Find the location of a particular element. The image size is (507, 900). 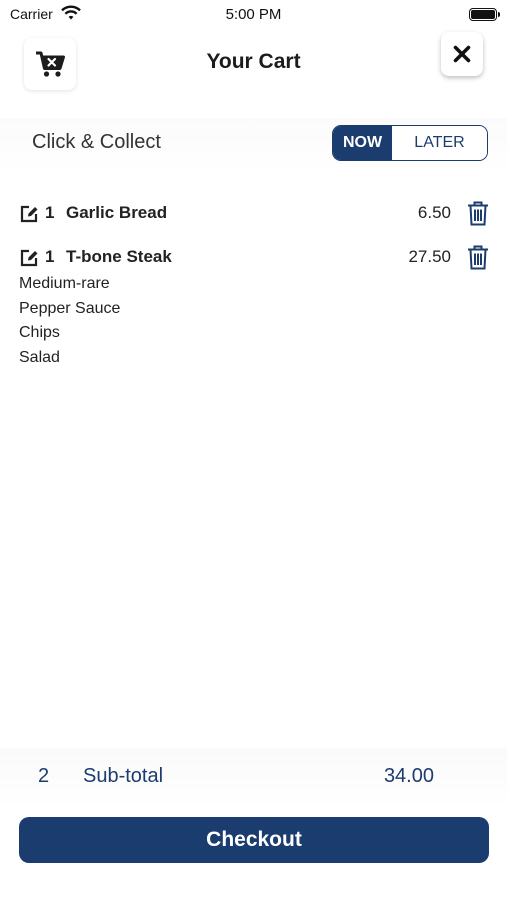

header: Your Cart is located at coordinates (253, 71).